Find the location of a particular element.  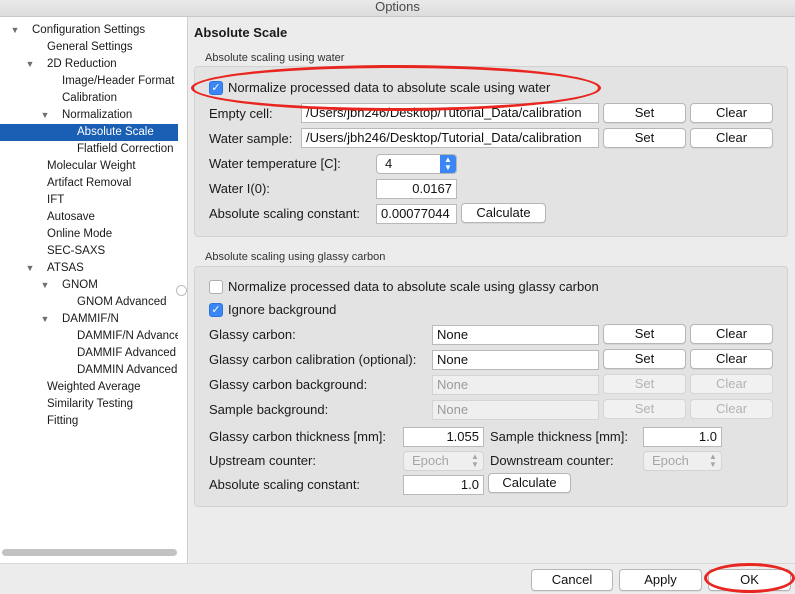

tree-item: Flatfield Correction is located at coordinates (89, 149).